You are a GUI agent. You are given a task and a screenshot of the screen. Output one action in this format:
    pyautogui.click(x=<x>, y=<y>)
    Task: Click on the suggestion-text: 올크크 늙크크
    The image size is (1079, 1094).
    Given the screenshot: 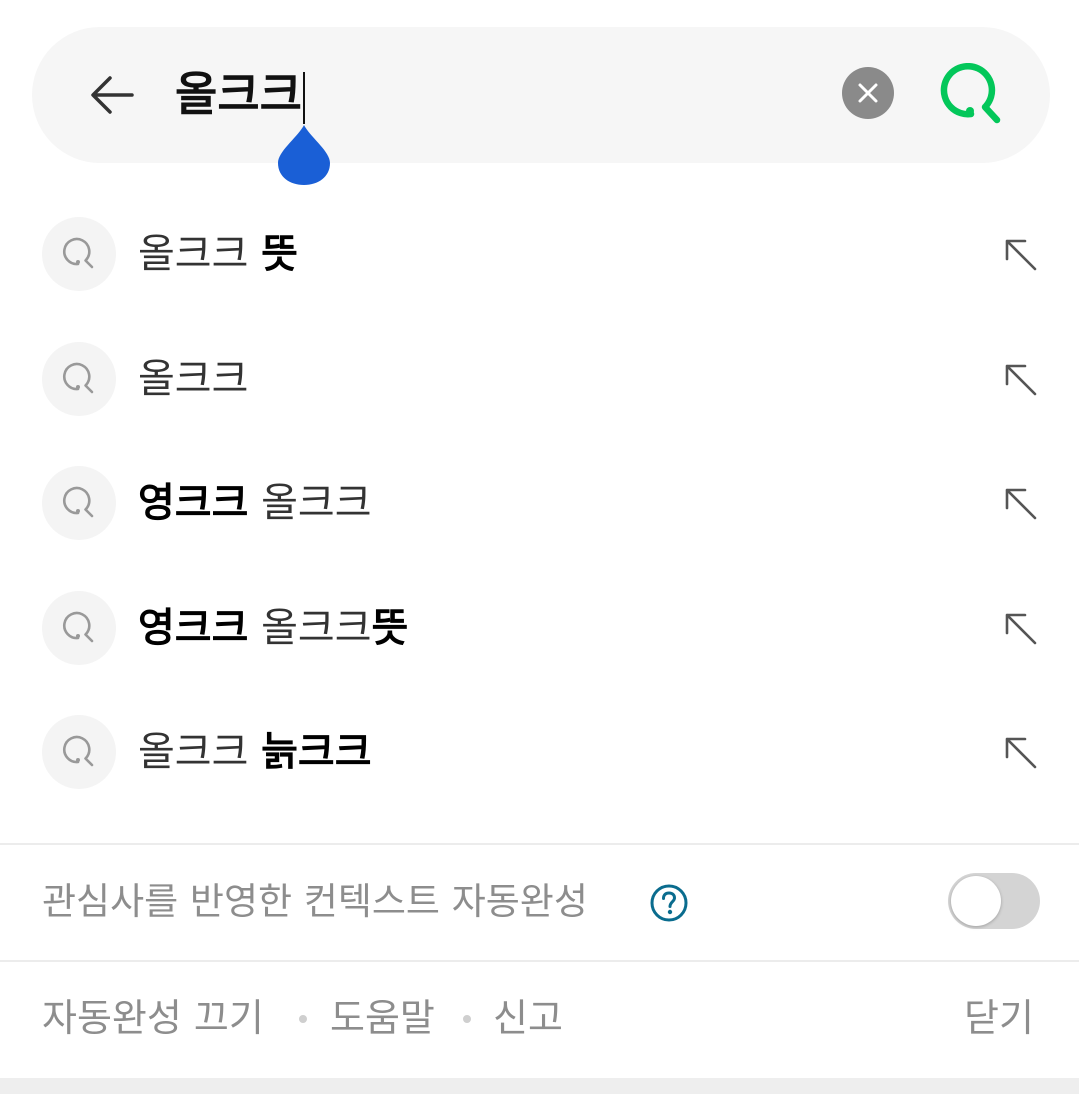 What is the action you would take?
    pyautogui.click(x=255, y=752)
    